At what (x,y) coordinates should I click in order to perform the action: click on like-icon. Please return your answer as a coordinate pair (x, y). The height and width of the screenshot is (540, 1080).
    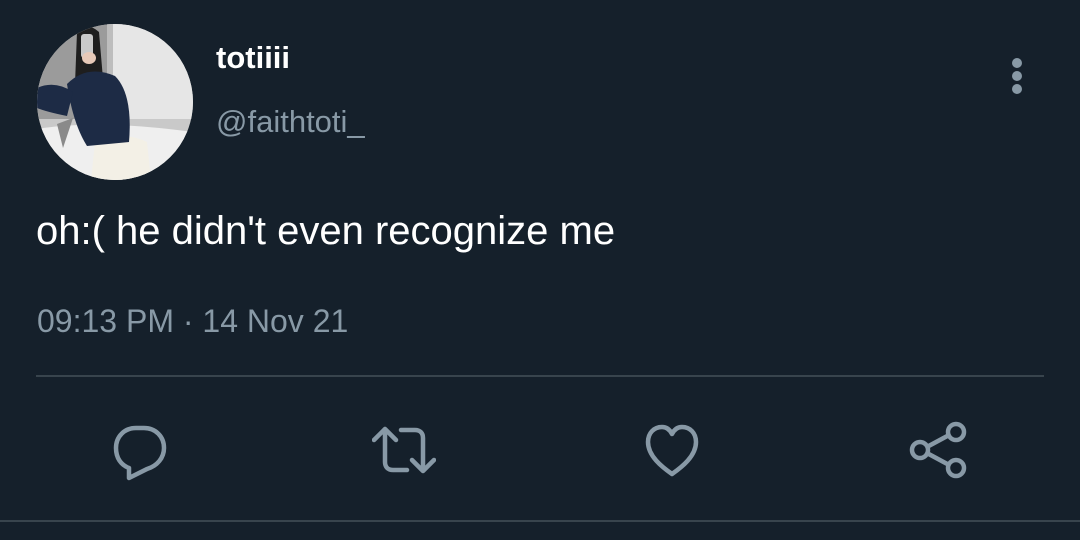
    Looking at the image, I should click on (672, 450).